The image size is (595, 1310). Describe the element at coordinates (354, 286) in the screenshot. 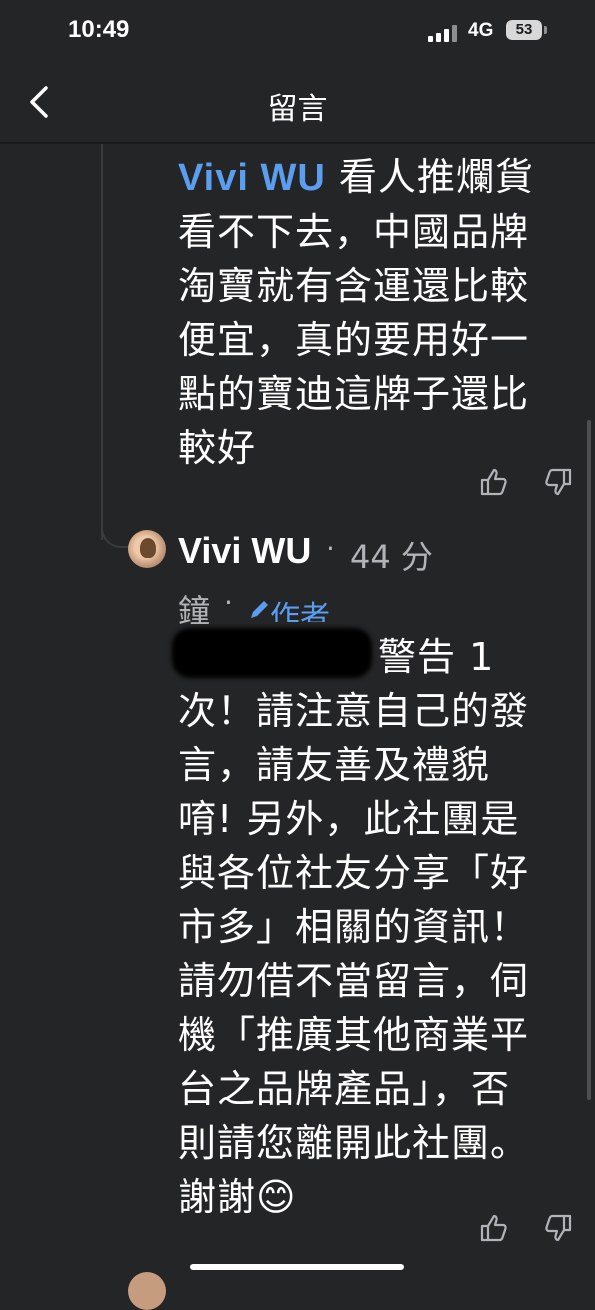

I see `reply-line-3: 淘寶就有含運還比較` at that location.